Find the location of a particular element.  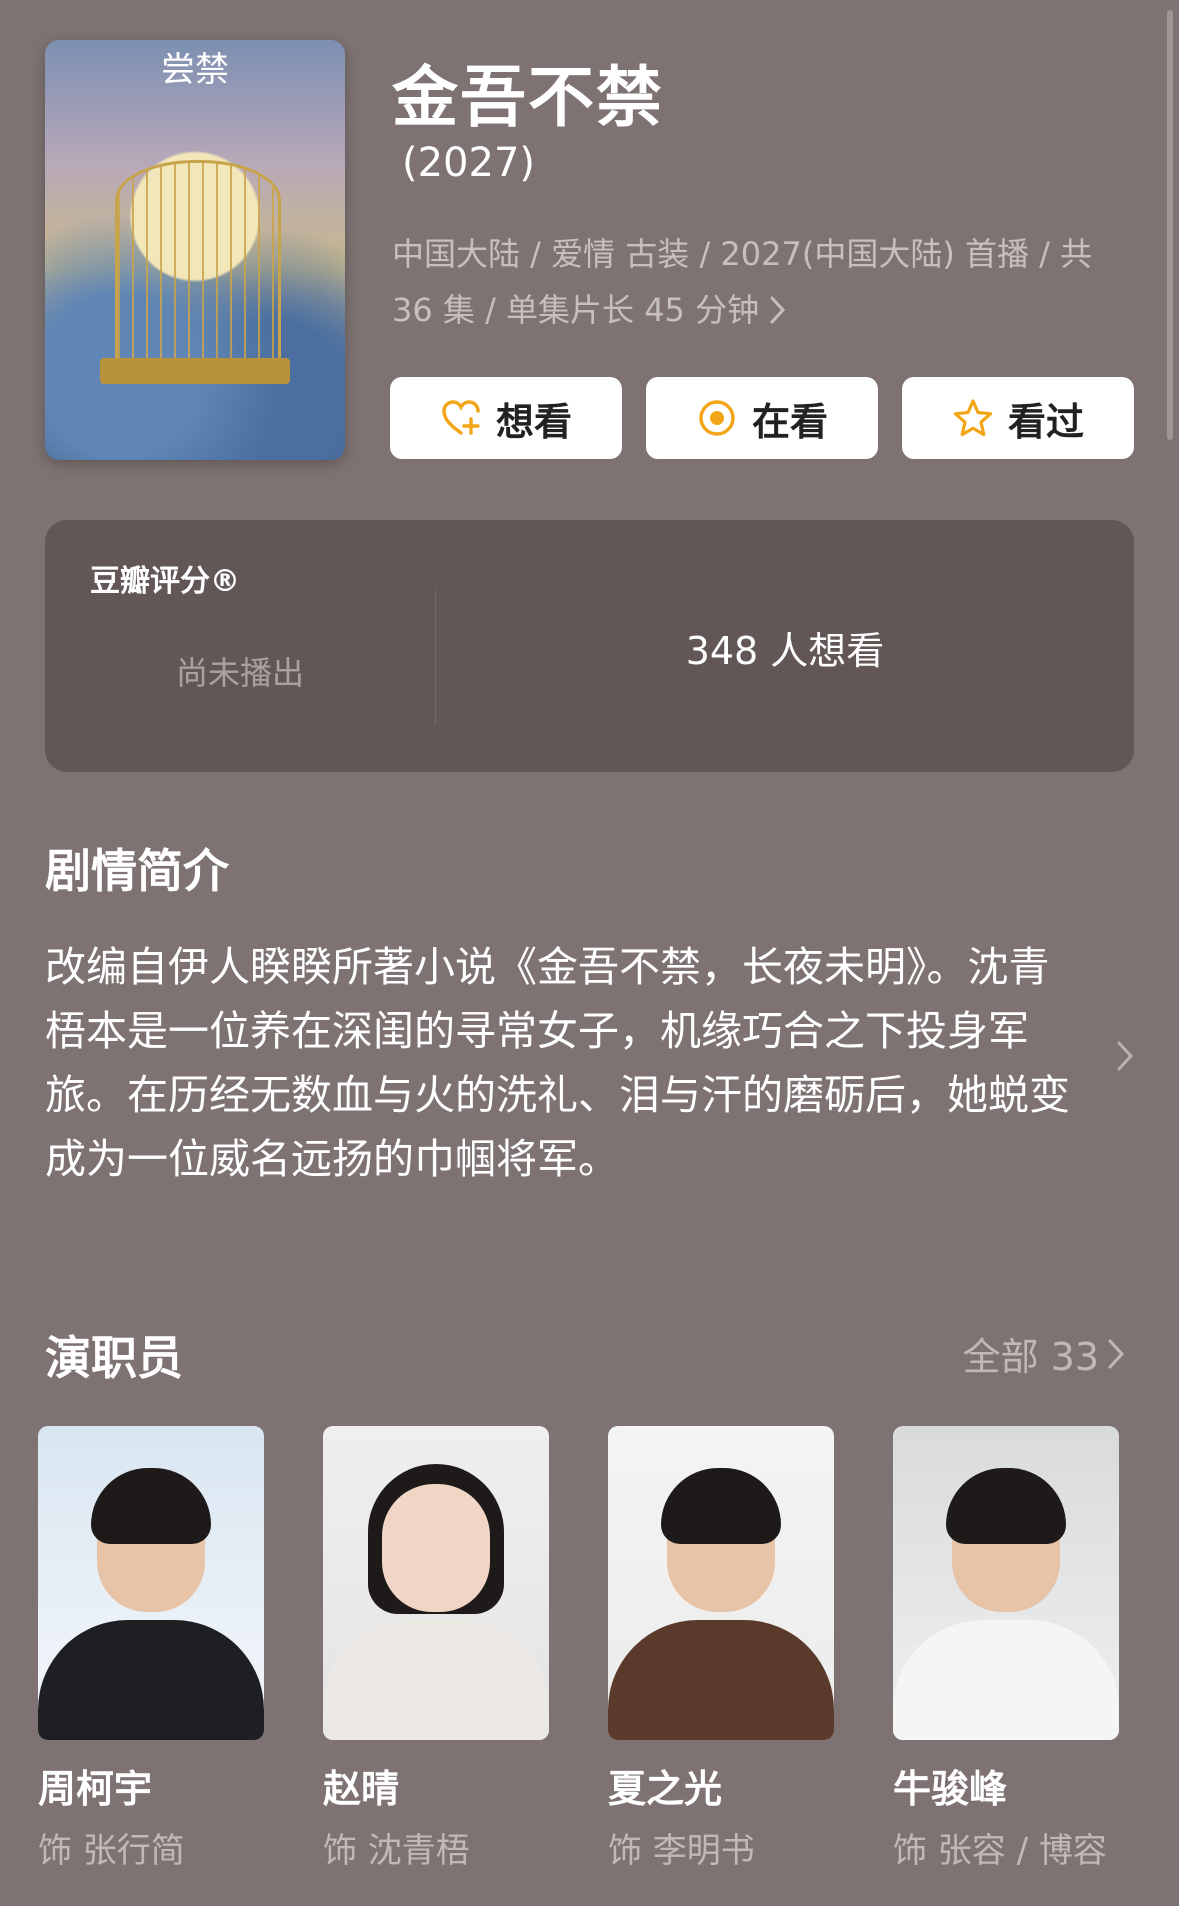

want-to-watch-button: 想看 is located at coordinates (506, 418).